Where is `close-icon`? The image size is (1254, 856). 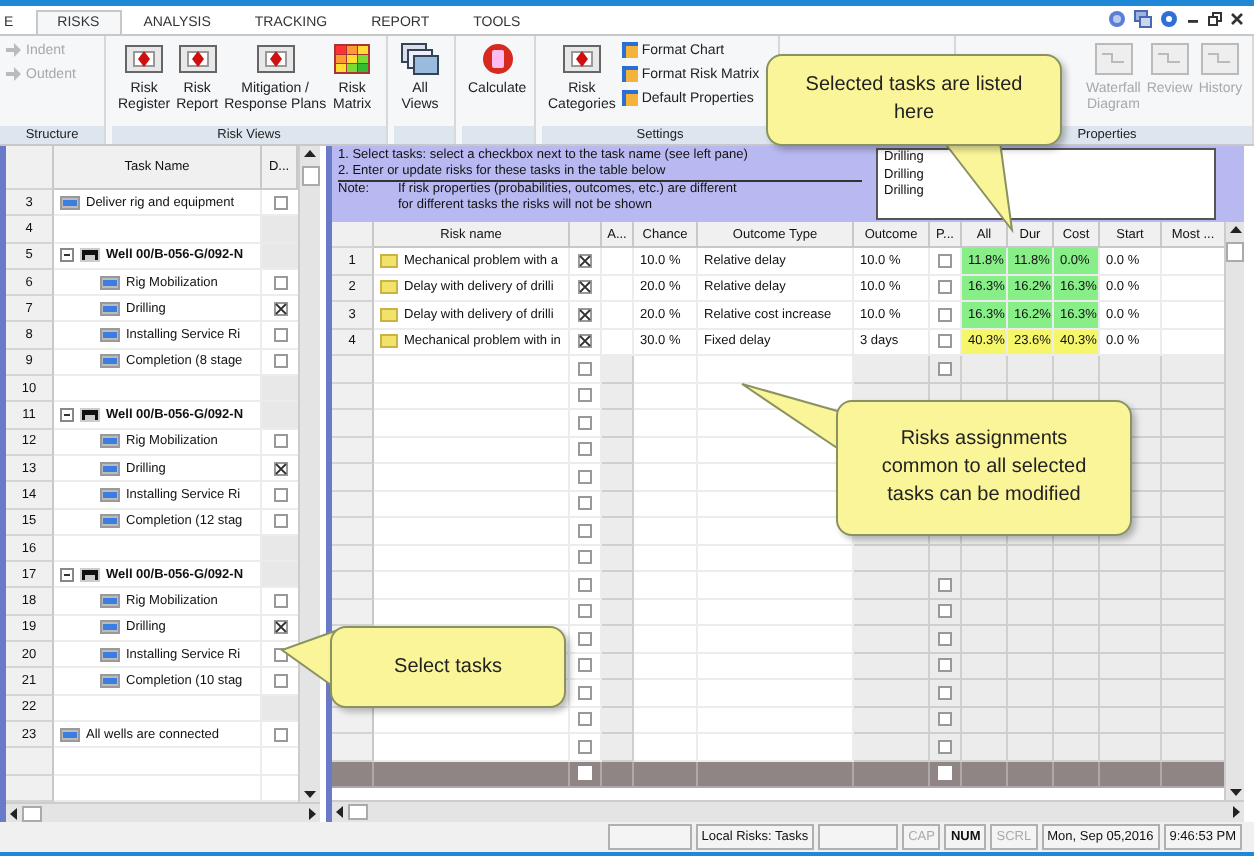 close-icon is located at coordinates (1237, 19).